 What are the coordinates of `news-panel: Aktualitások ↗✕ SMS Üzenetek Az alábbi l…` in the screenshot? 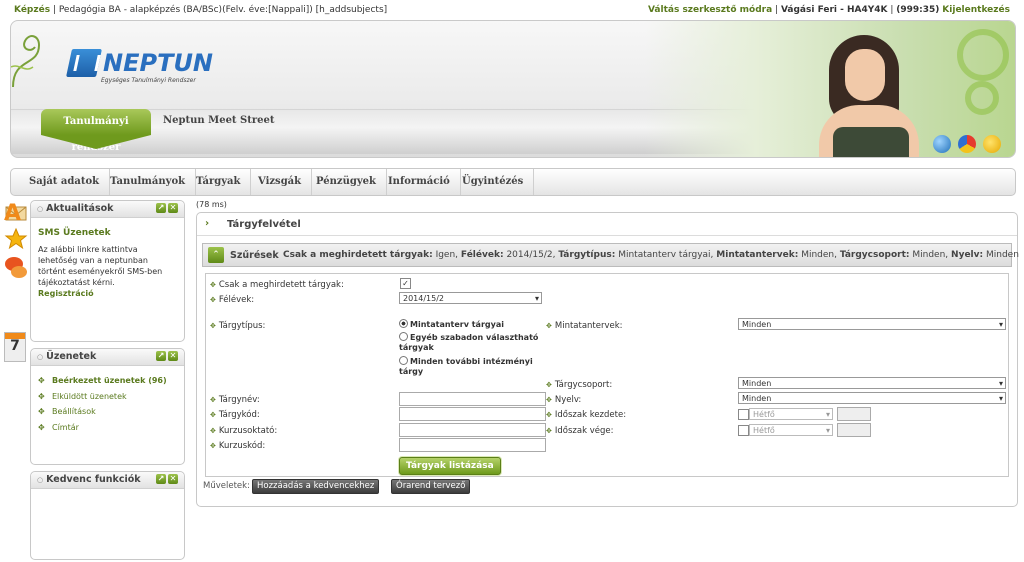 It's located at (107, 271).